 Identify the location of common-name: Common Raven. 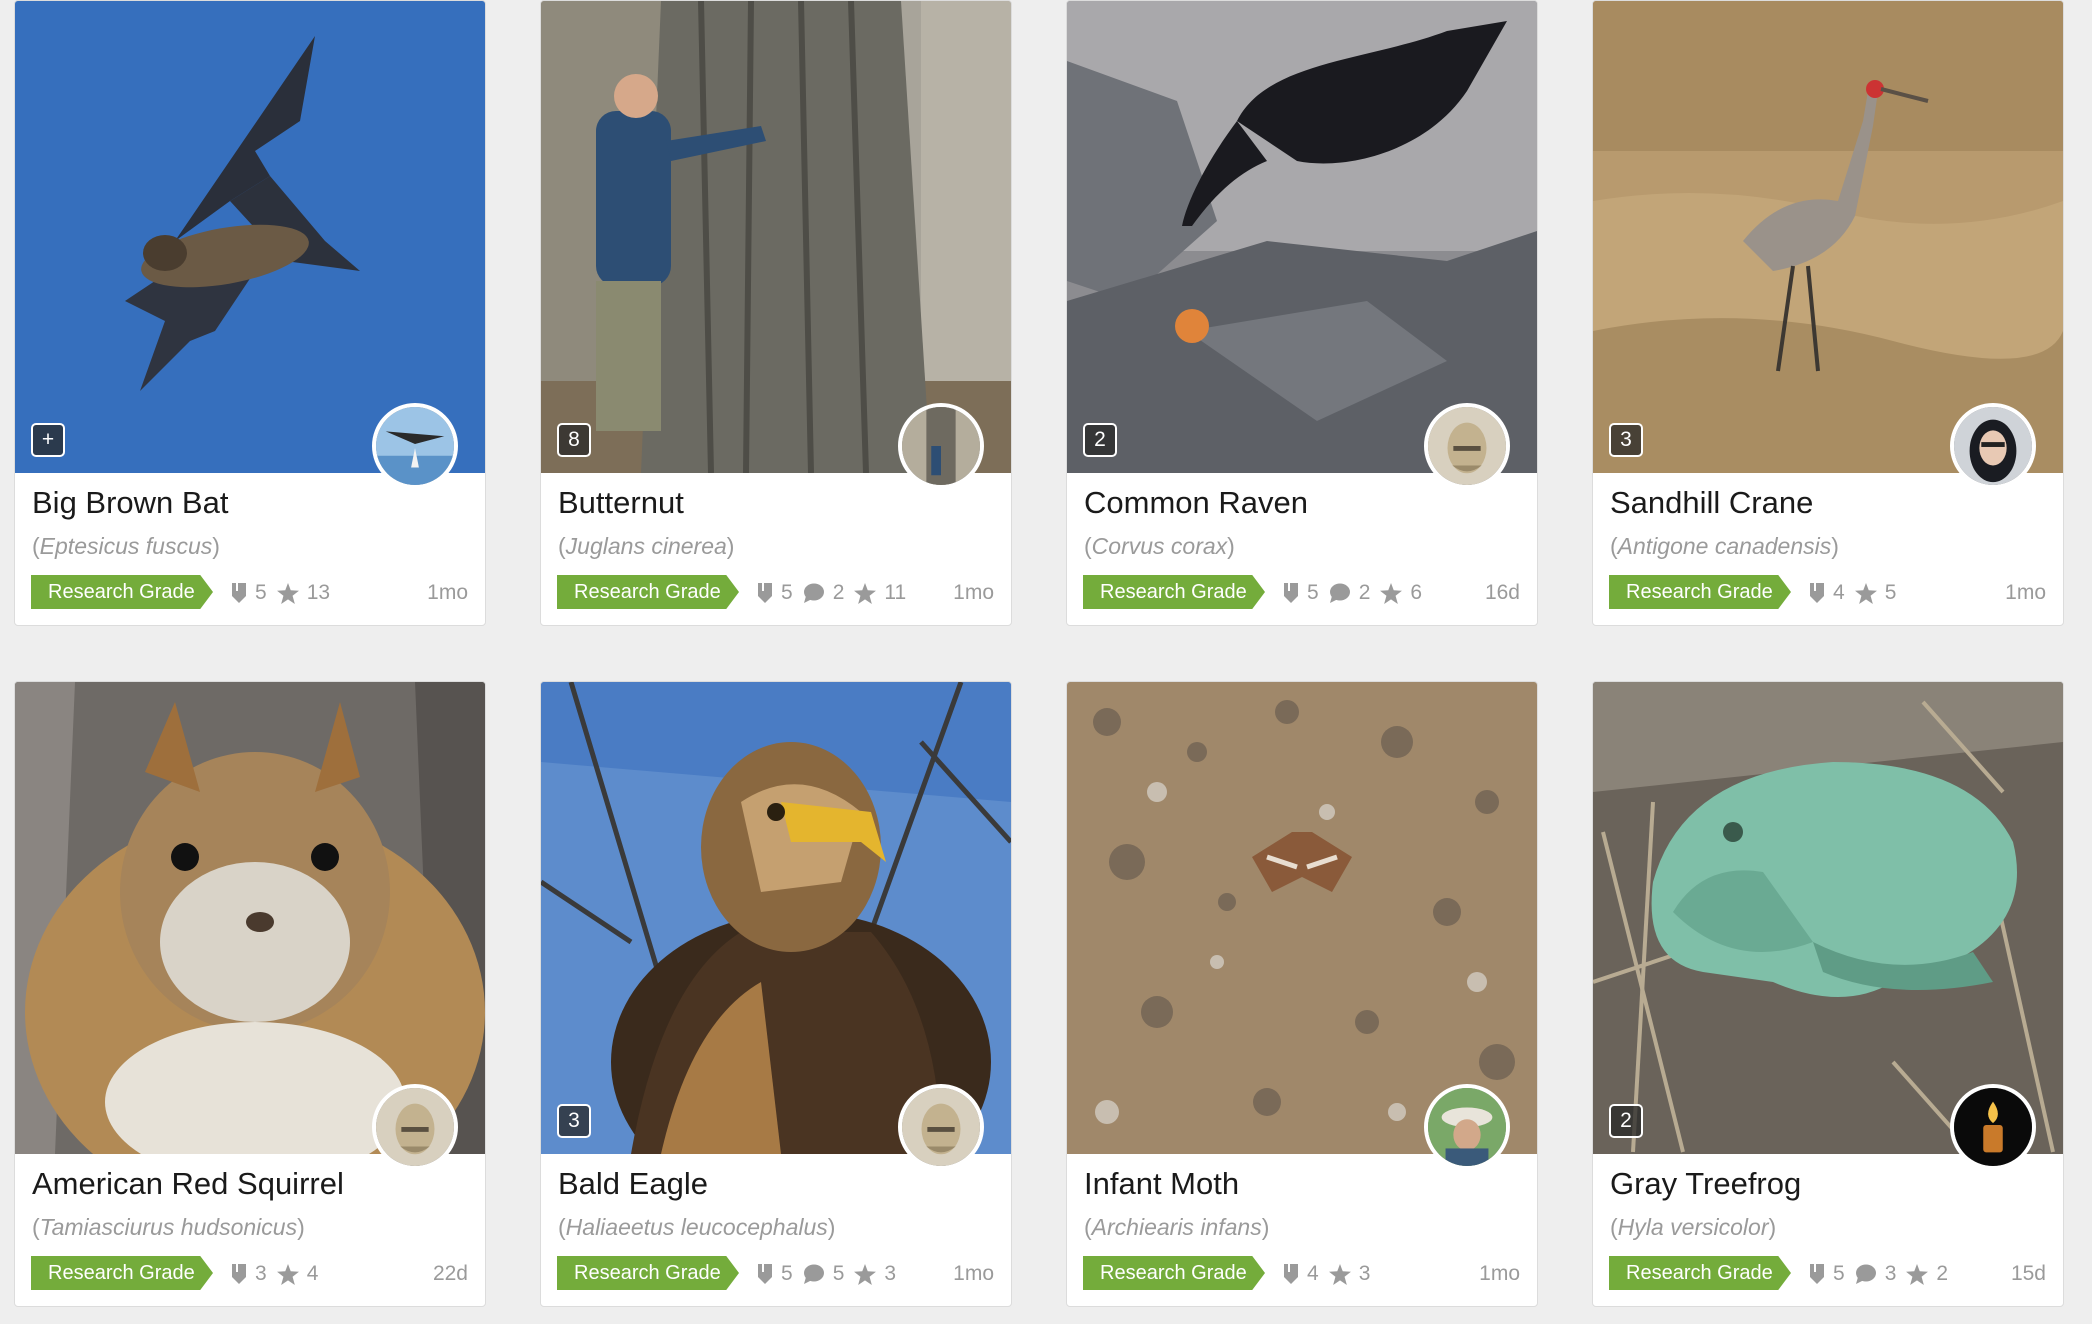
(1196, 503).